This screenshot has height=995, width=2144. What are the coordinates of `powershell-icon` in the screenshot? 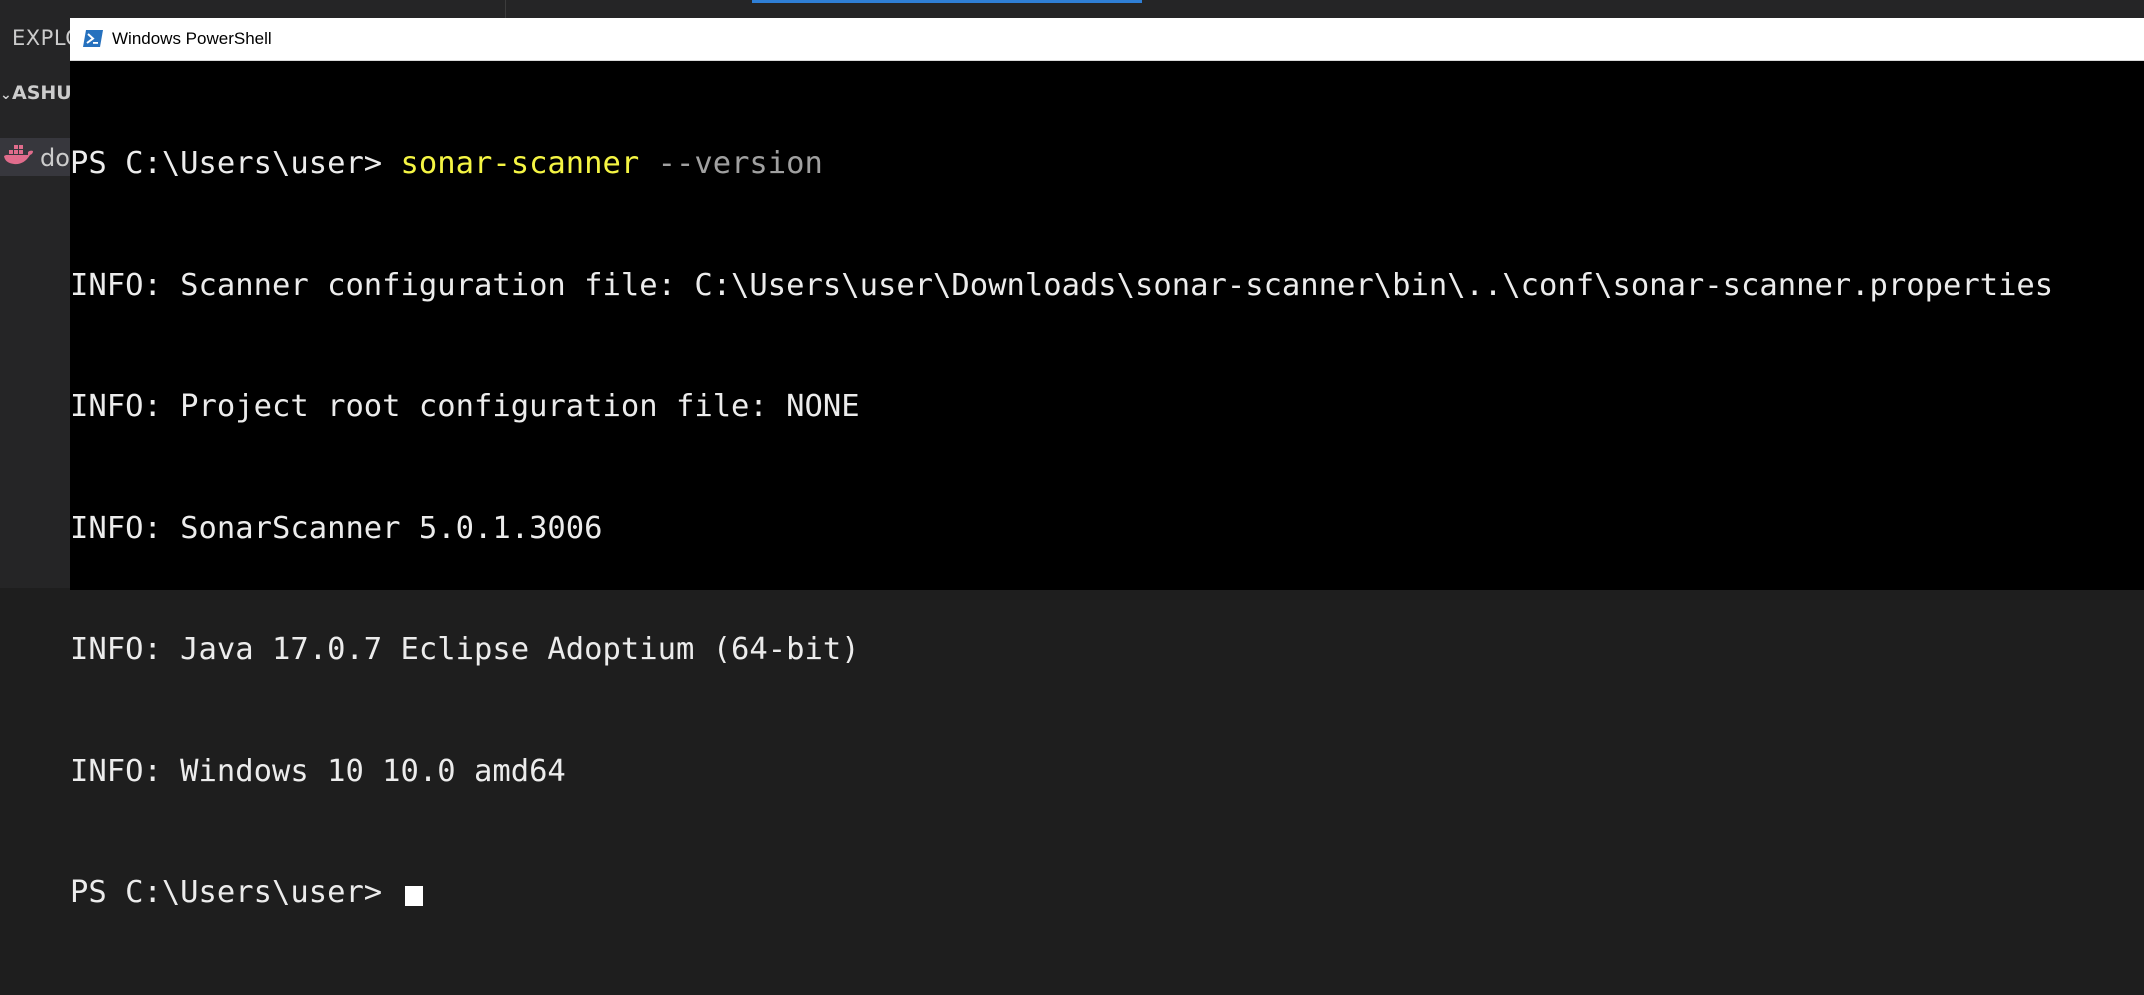 It's located at (93, 38).